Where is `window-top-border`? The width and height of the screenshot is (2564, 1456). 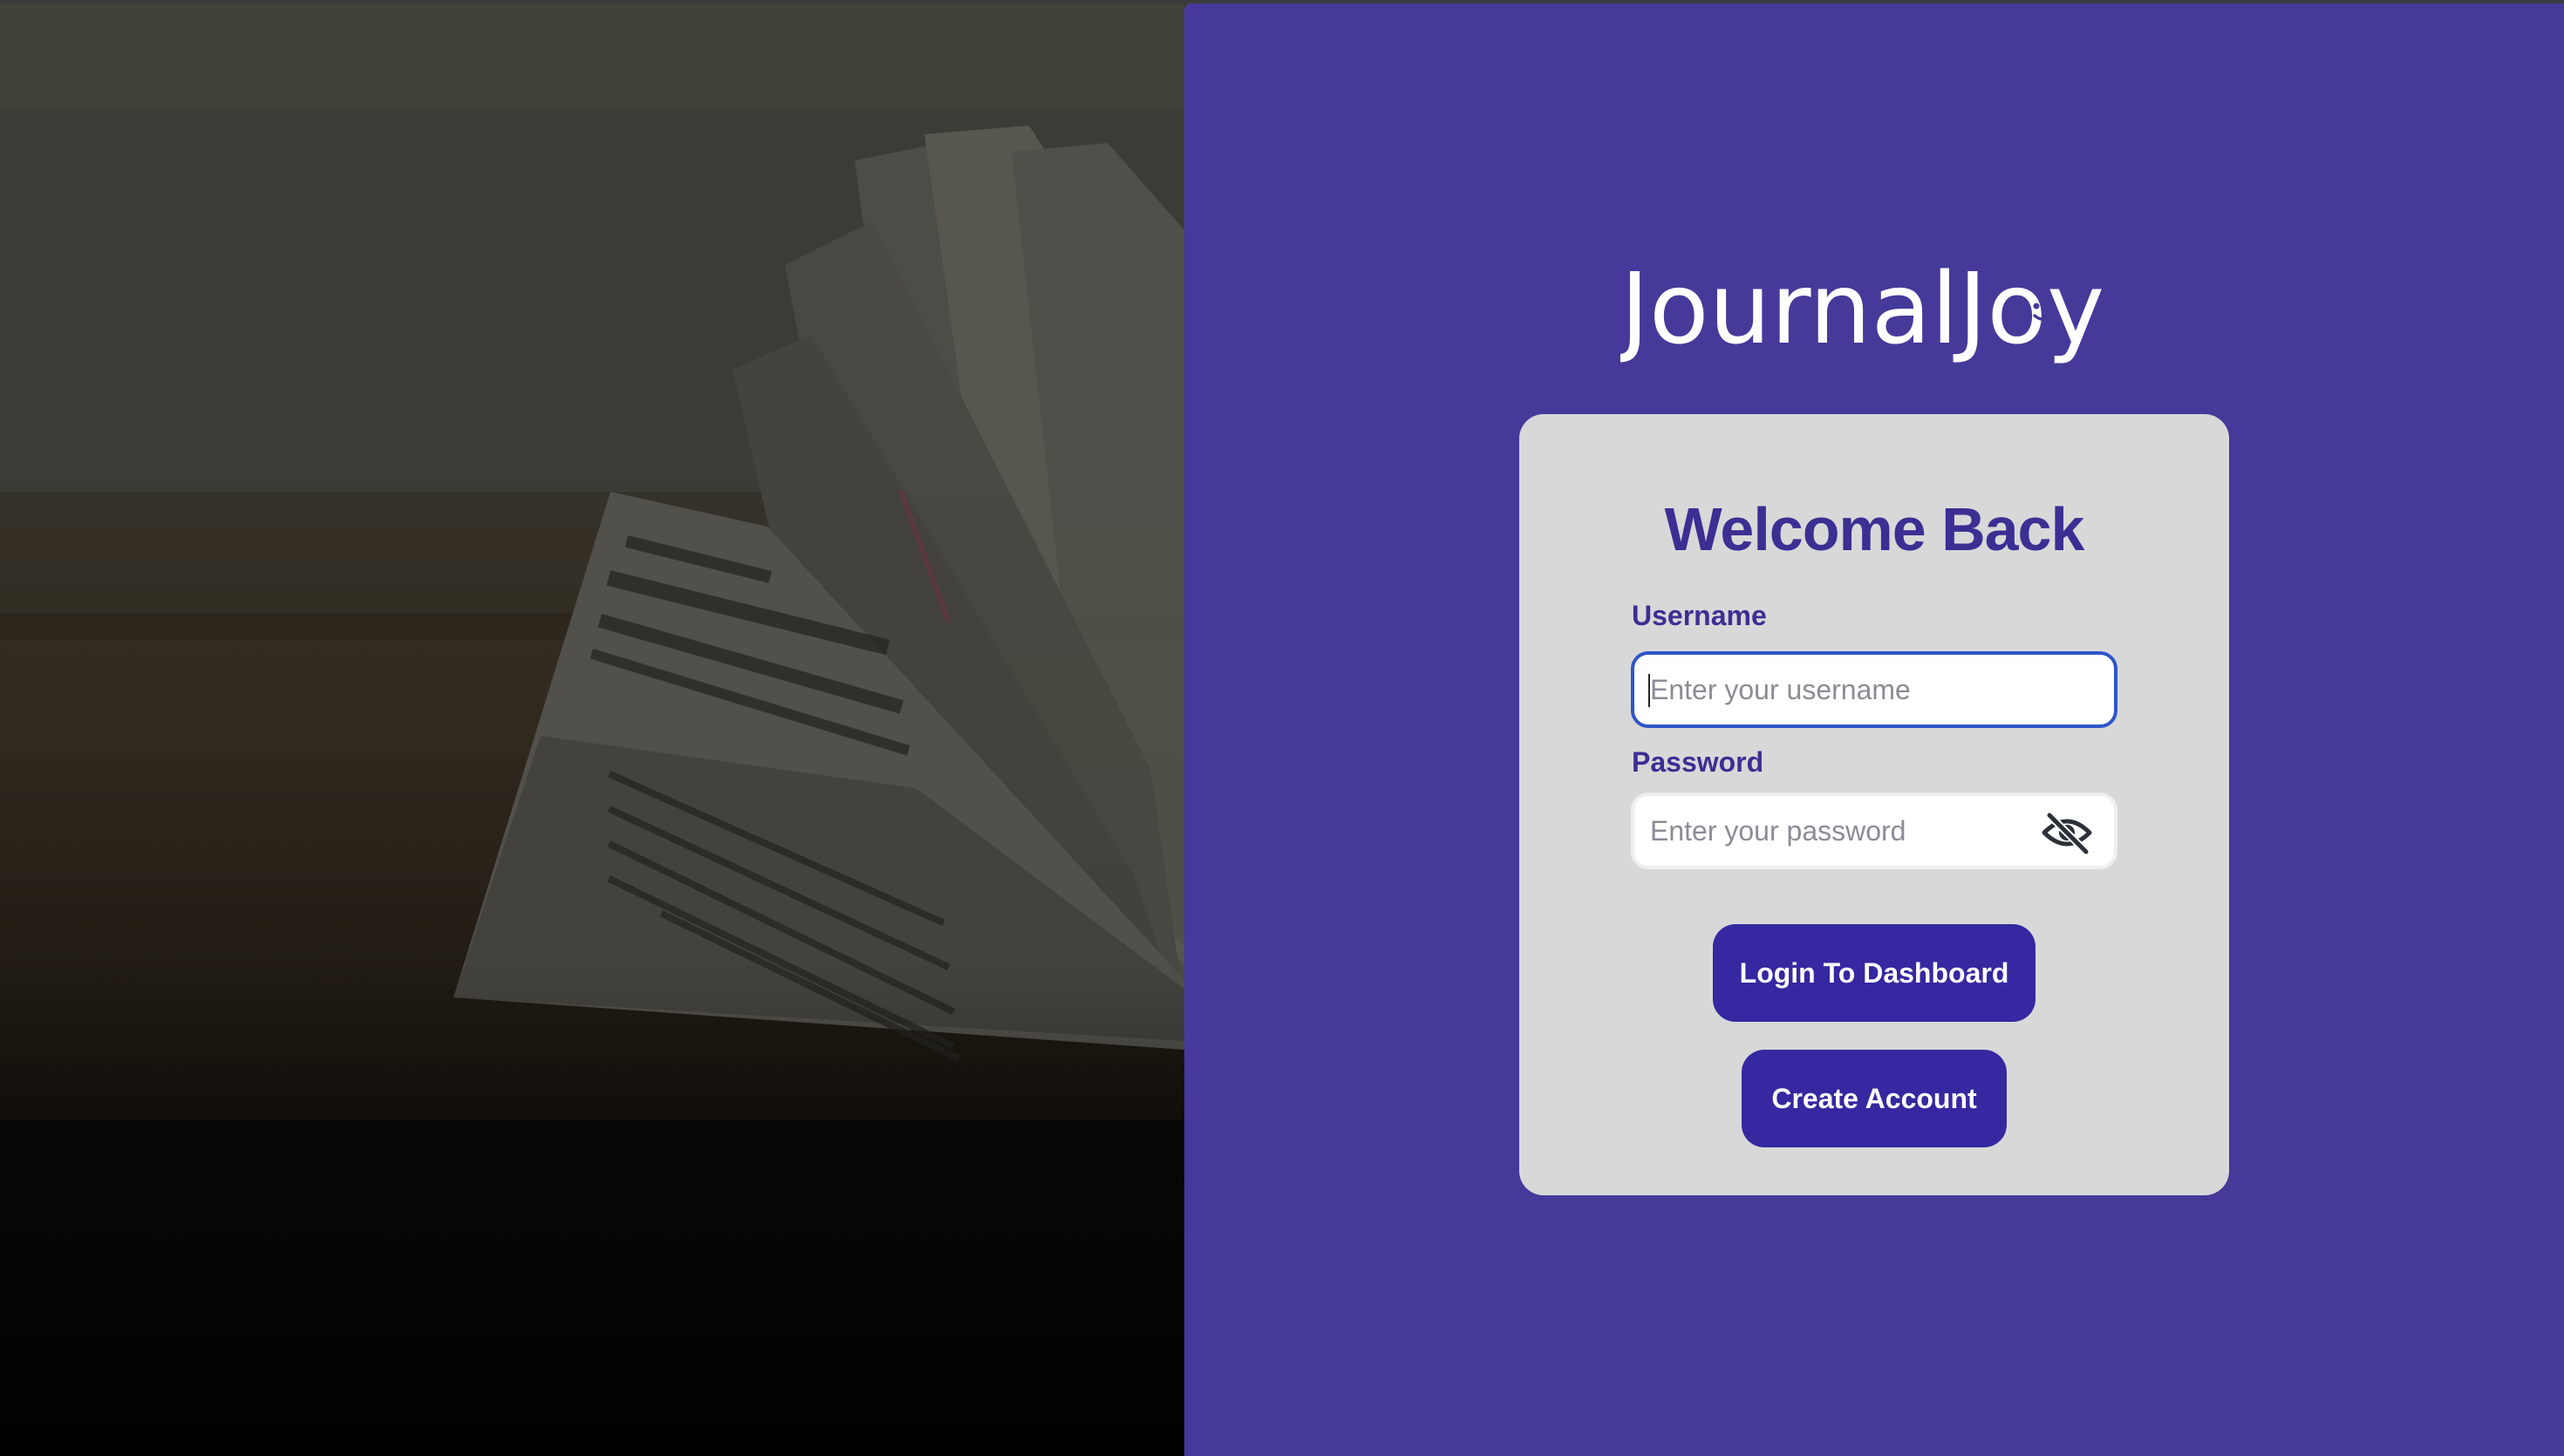
window-top-border is located at coordinates (1282, 1).